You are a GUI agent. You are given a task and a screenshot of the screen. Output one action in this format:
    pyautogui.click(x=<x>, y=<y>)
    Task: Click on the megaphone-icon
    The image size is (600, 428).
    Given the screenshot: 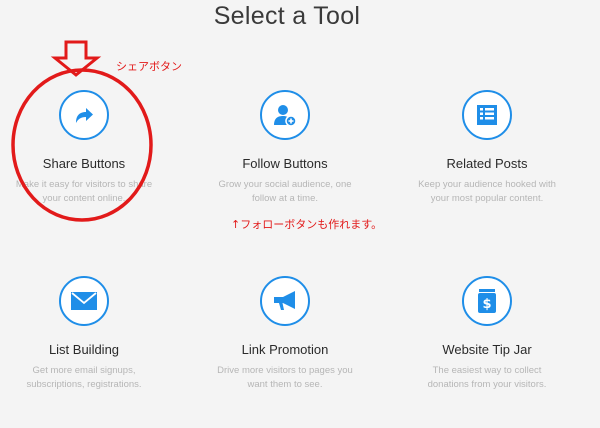 What is the action you would take?
    pyautogui.click(x=285, y=301)
    